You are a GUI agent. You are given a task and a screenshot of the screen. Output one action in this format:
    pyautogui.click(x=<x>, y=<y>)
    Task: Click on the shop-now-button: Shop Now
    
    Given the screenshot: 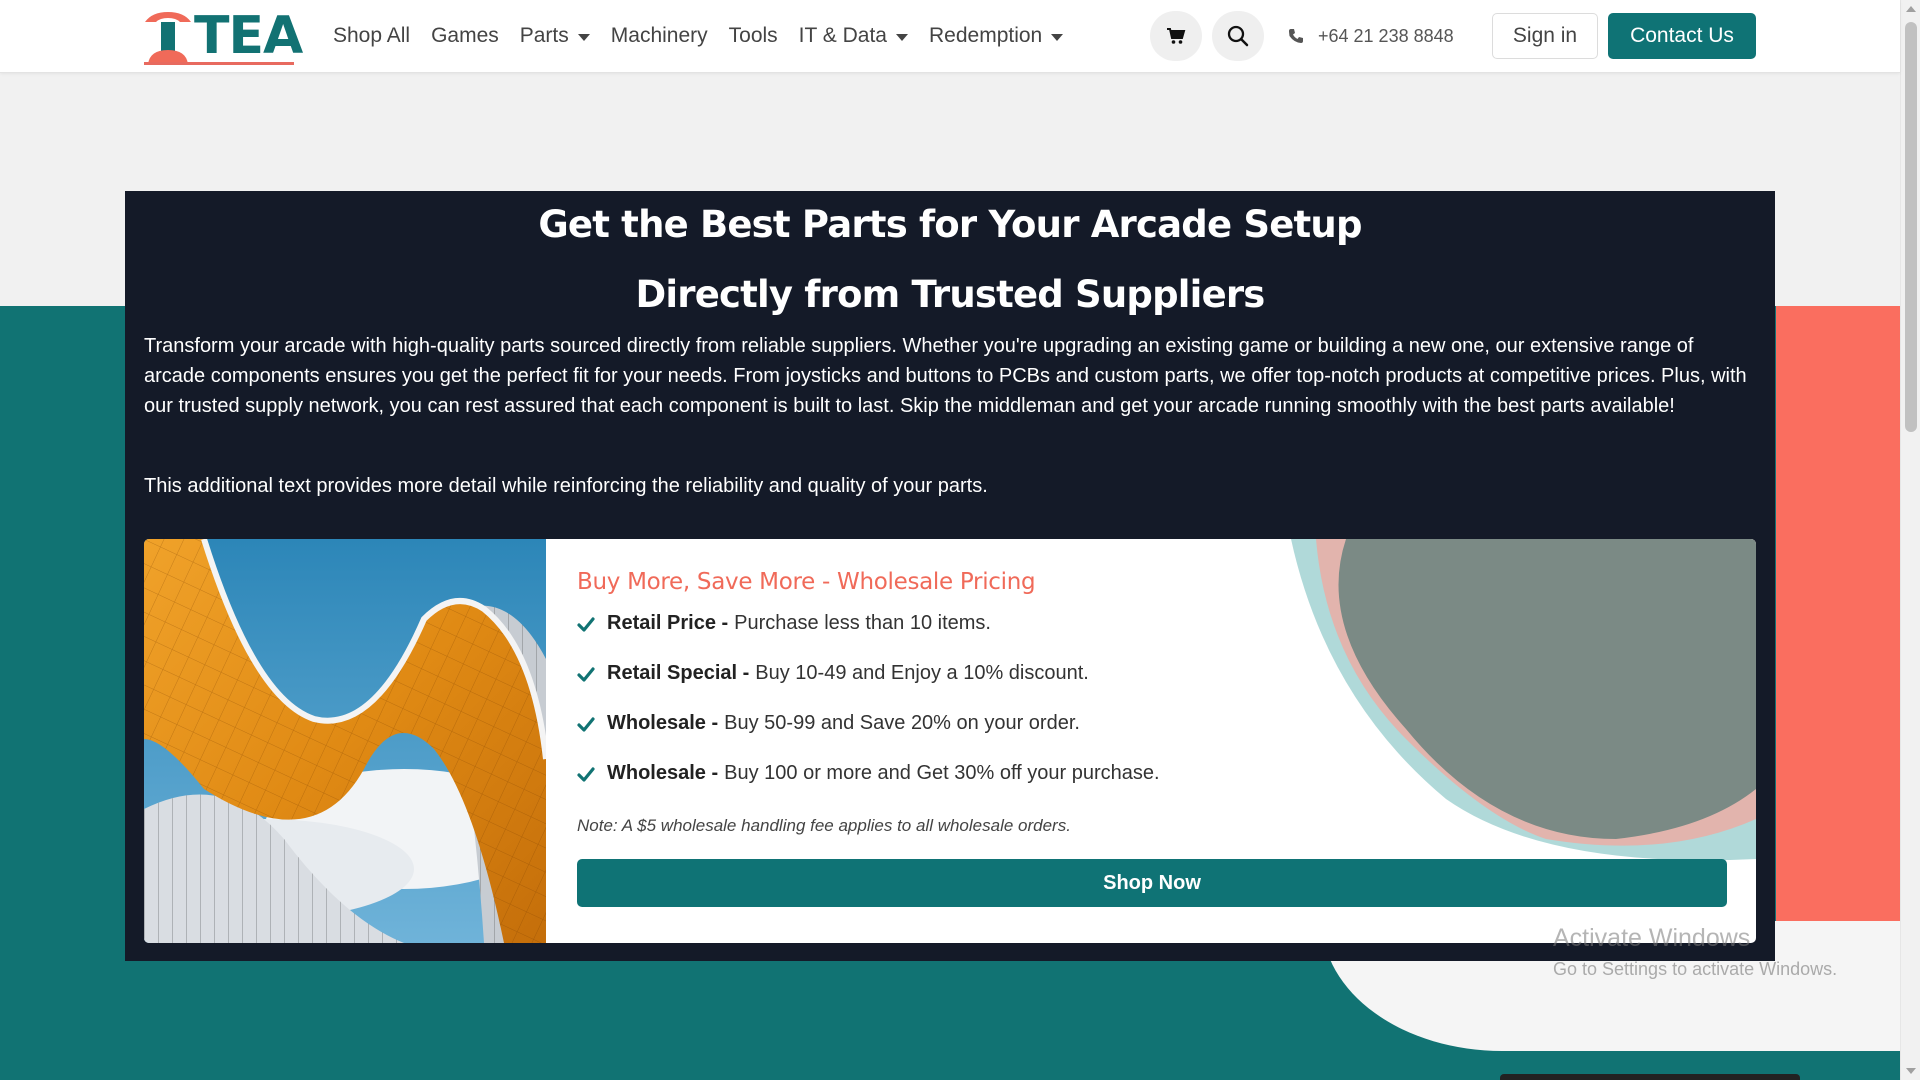 What is the action you would take?
    pyautogui.click(x=1152, y=883)
    